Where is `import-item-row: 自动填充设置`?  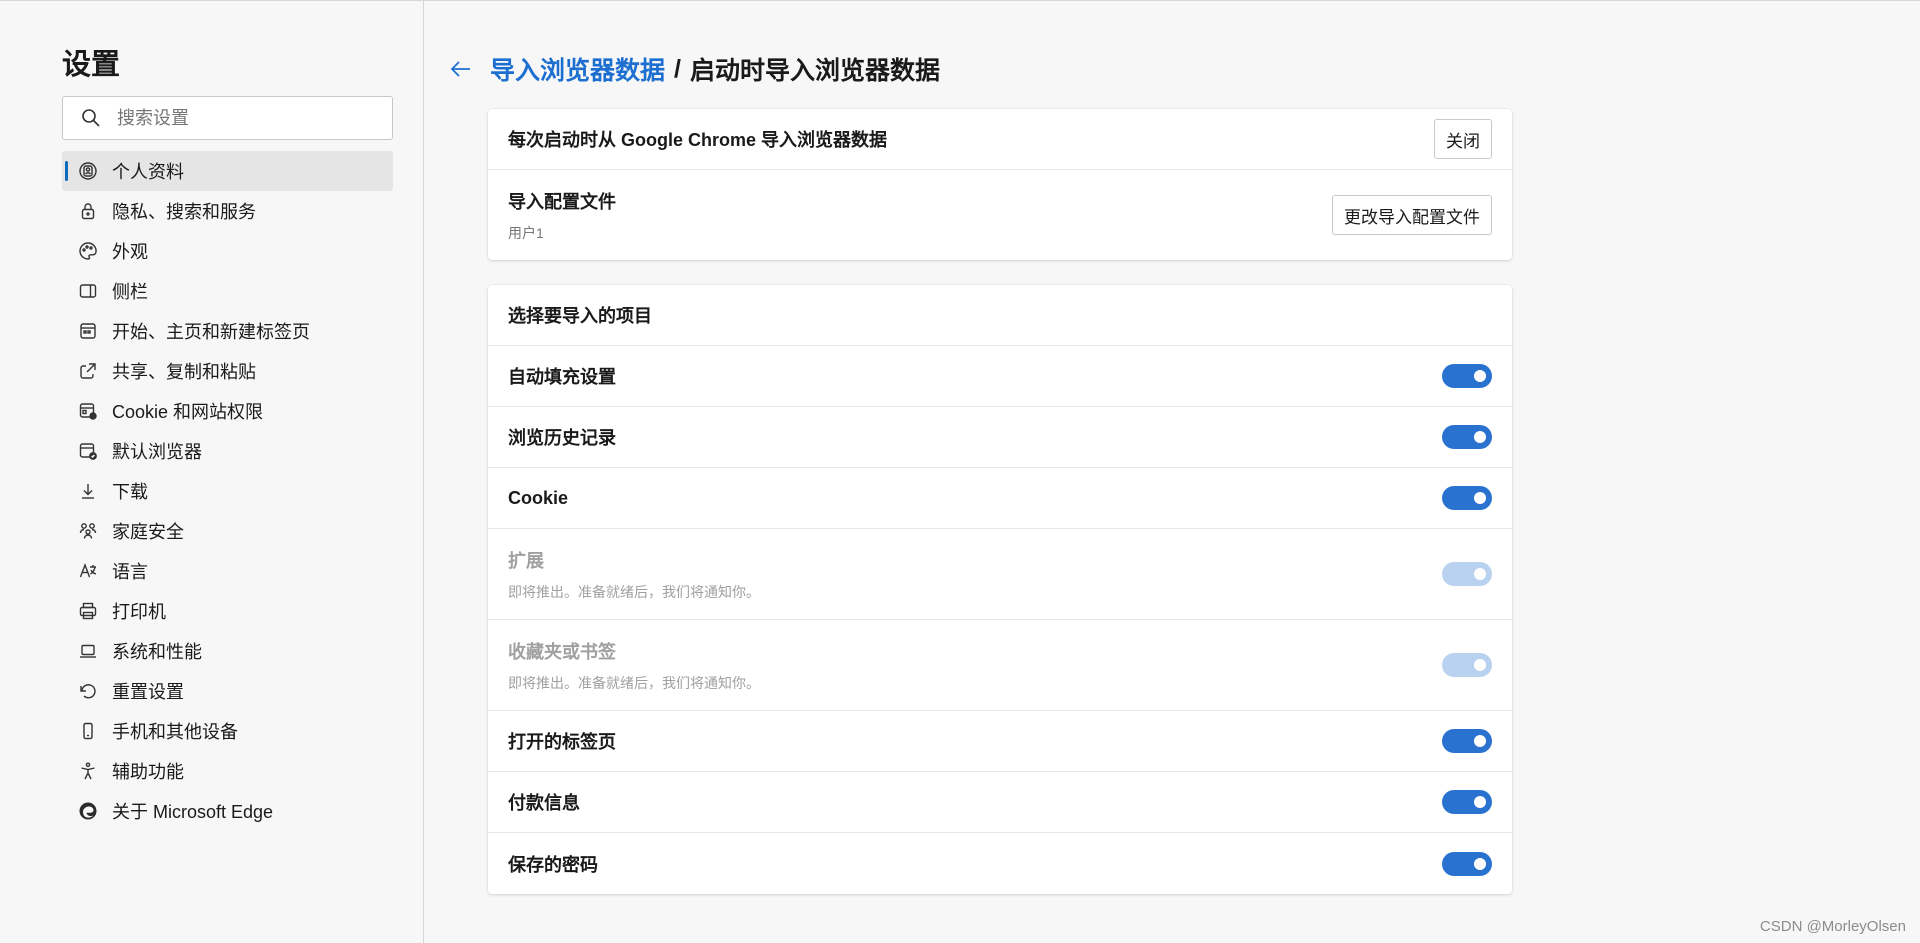
import-item-row: 自动填充设置 is located at coordinates (1000, 376).